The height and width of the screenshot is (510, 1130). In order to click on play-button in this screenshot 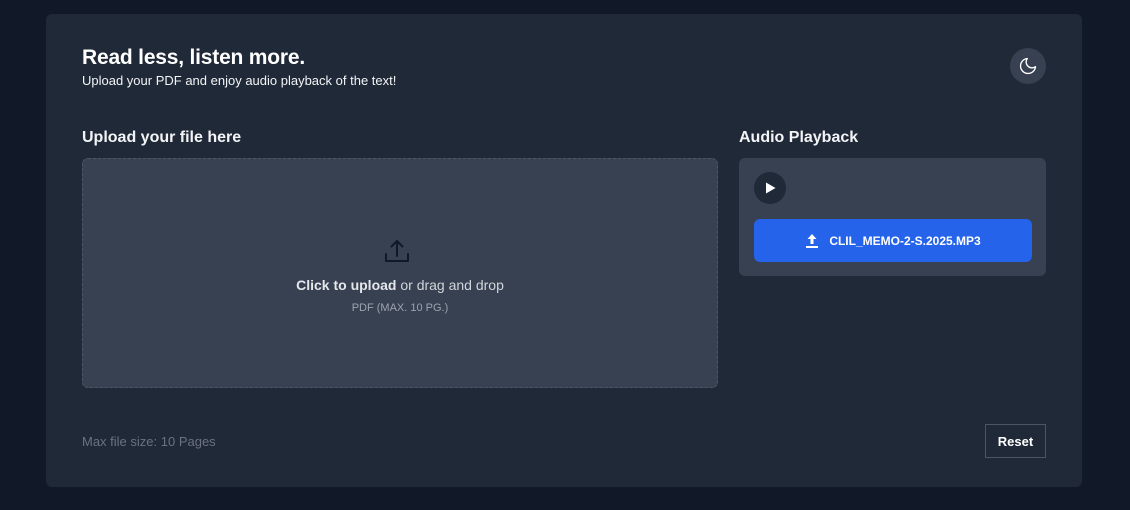, I will do `click(770, 188)`.